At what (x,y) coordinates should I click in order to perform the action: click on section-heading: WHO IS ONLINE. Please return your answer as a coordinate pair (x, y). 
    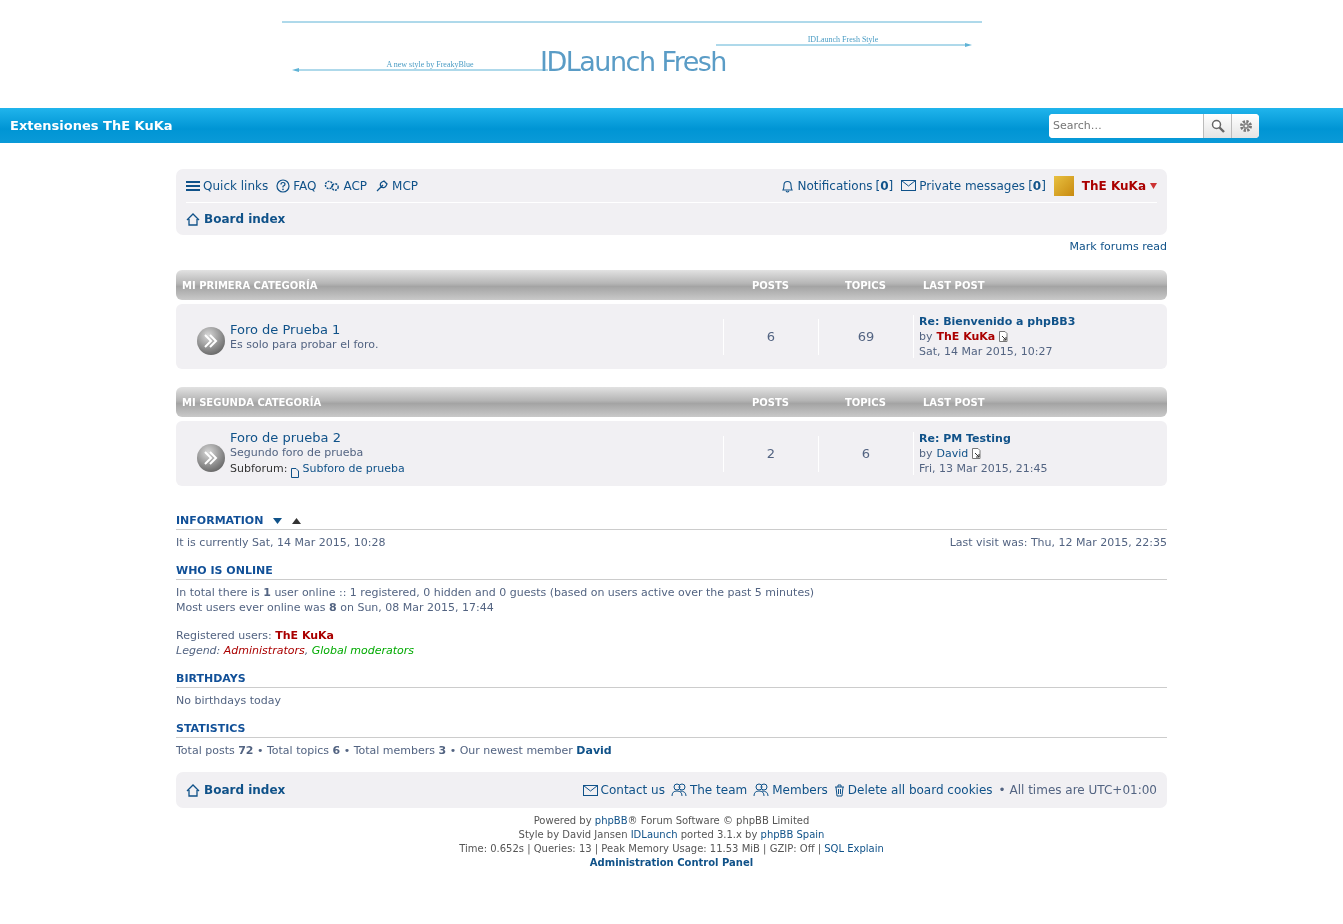
    Looking at the image, I should click on (224, 570).